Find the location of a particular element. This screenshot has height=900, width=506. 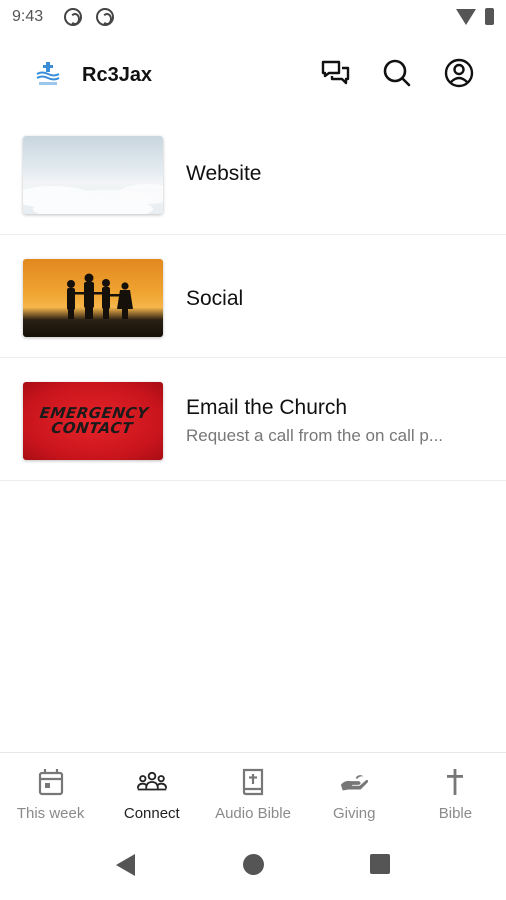

nav-this-week: This week is located at coordinates (50, 792).